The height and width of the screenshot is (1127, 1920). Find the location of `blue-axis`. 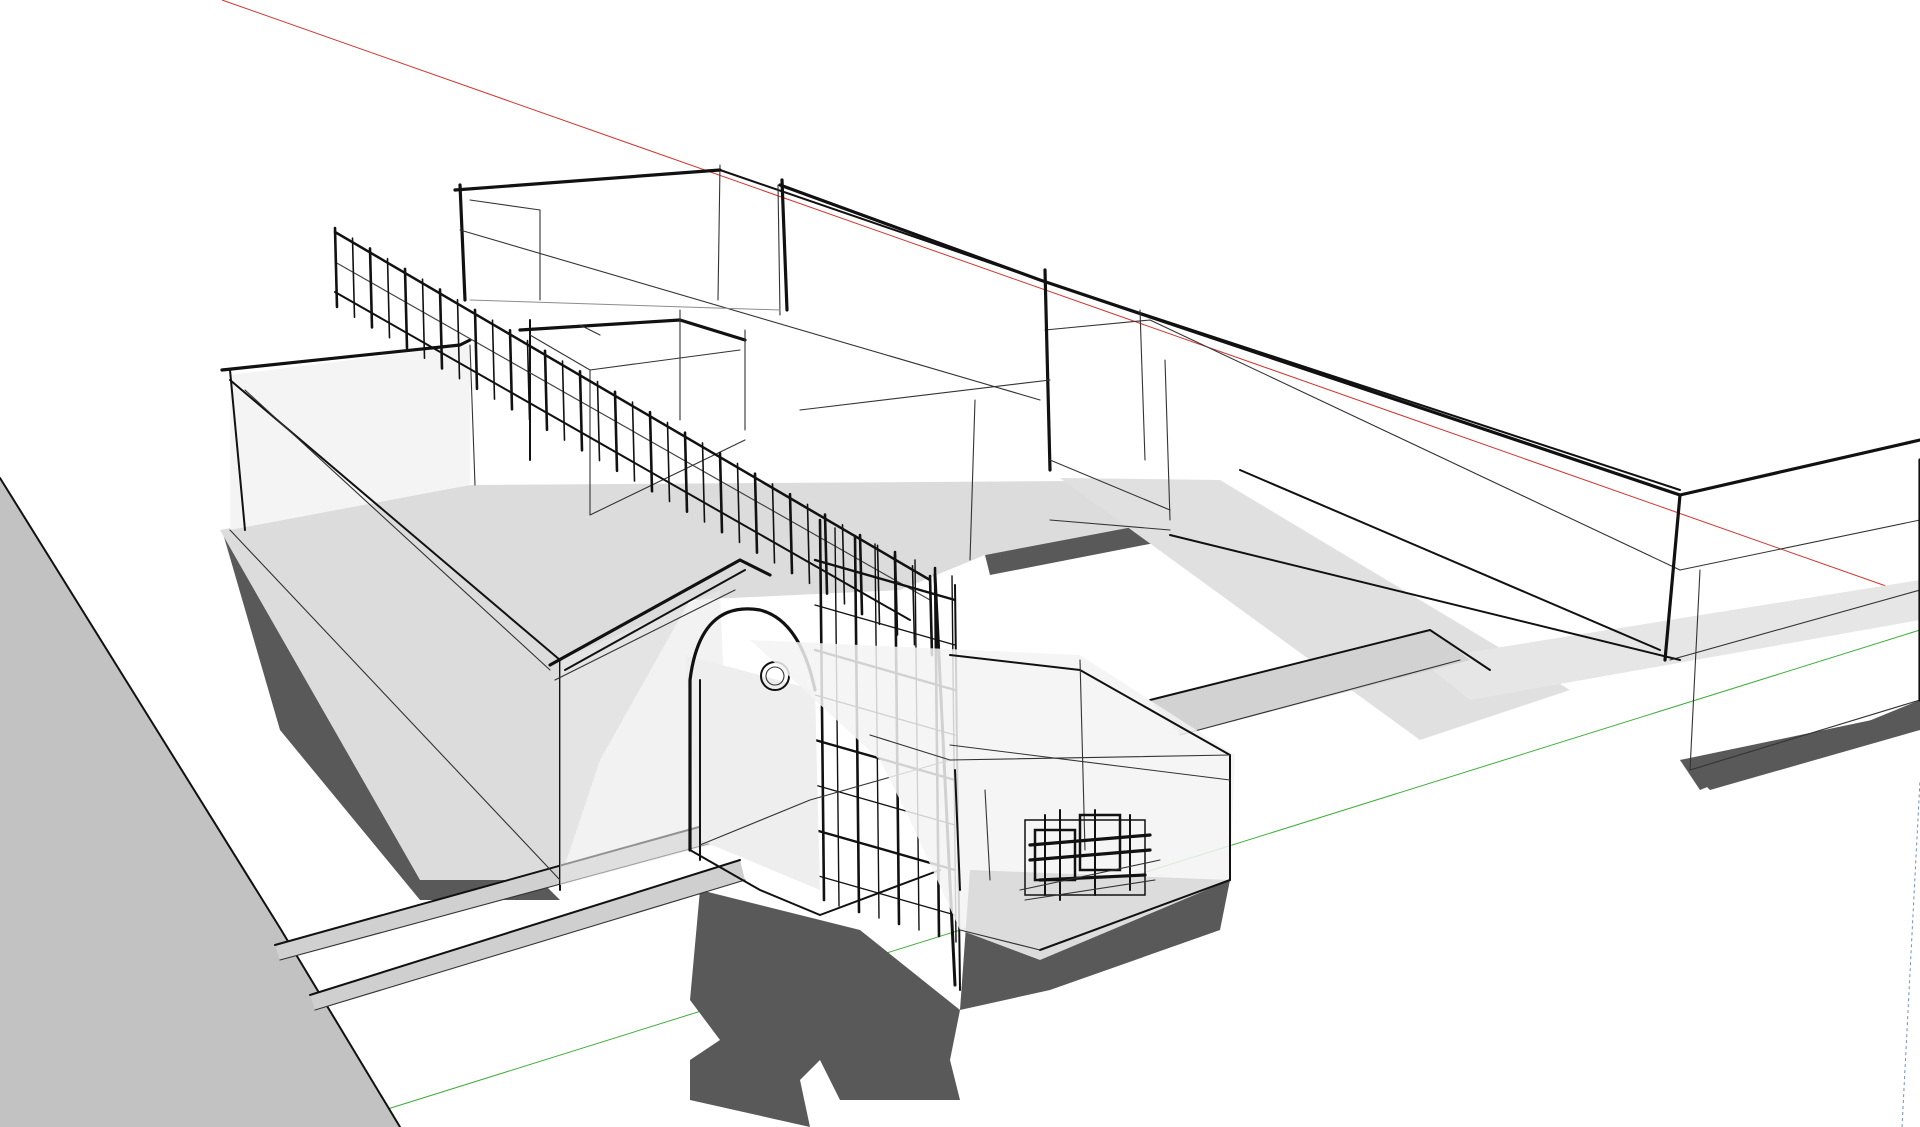

blue-axis is located at coordinates (1910, 953).